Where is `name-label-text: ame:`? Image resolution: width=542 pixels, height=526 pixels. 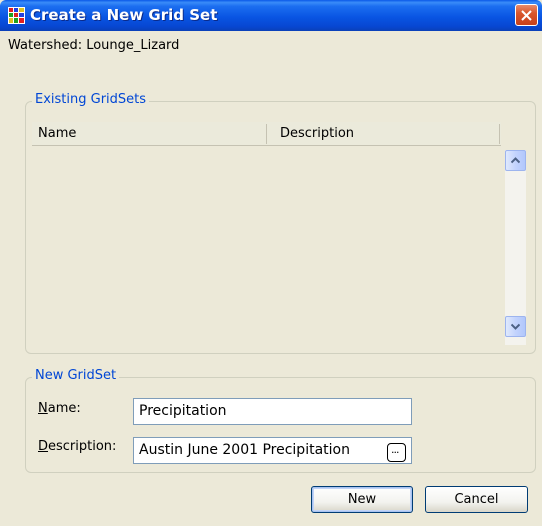
name-label-text: ame: is located at coordinates (64, 408).